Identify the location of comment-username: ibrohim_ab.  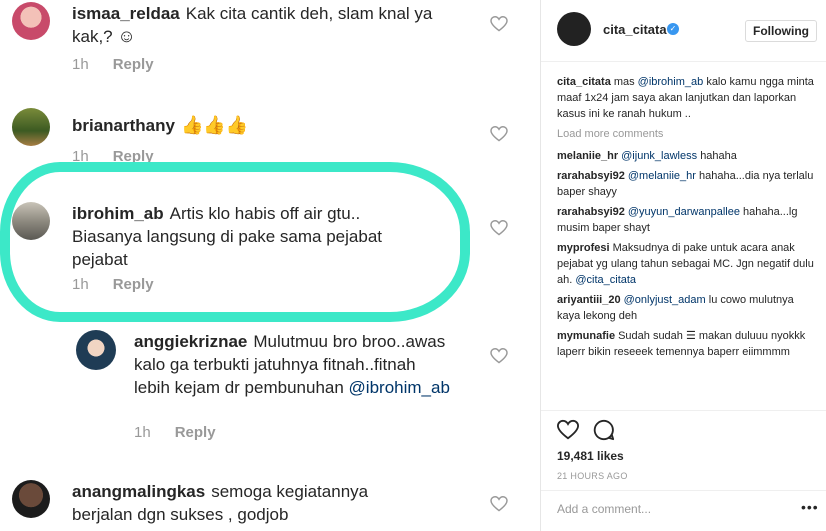
(118, 213).